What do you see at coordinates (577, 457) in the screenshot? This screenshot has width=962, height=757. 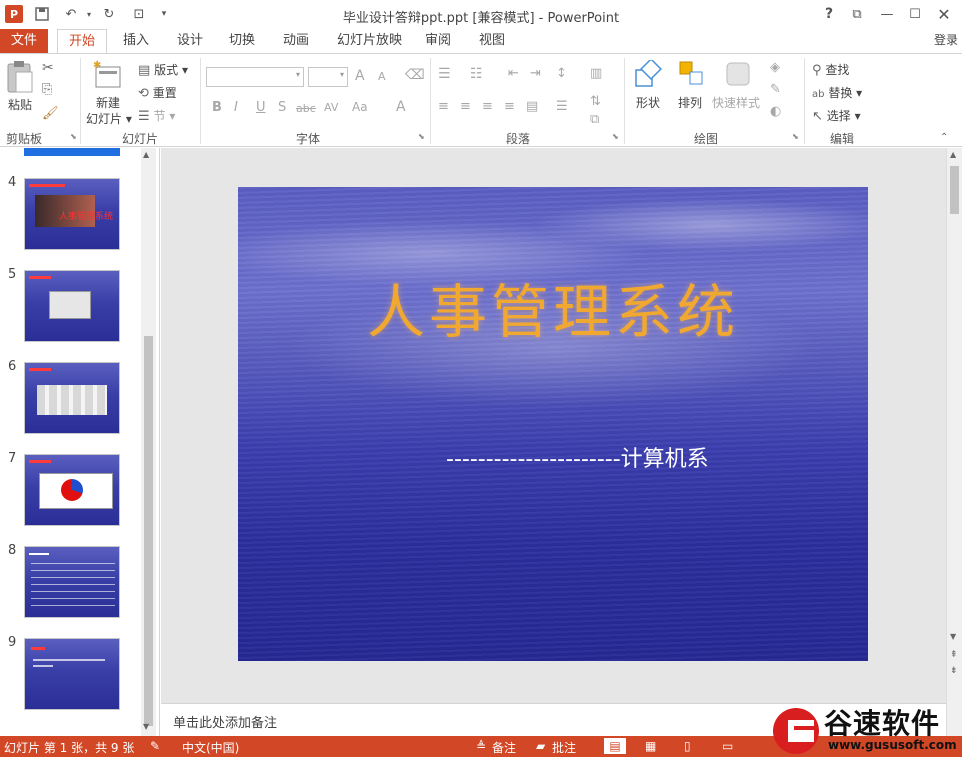 I see `slide-subtitle: ----------------------计算机系` at bounding box center [577, 457].